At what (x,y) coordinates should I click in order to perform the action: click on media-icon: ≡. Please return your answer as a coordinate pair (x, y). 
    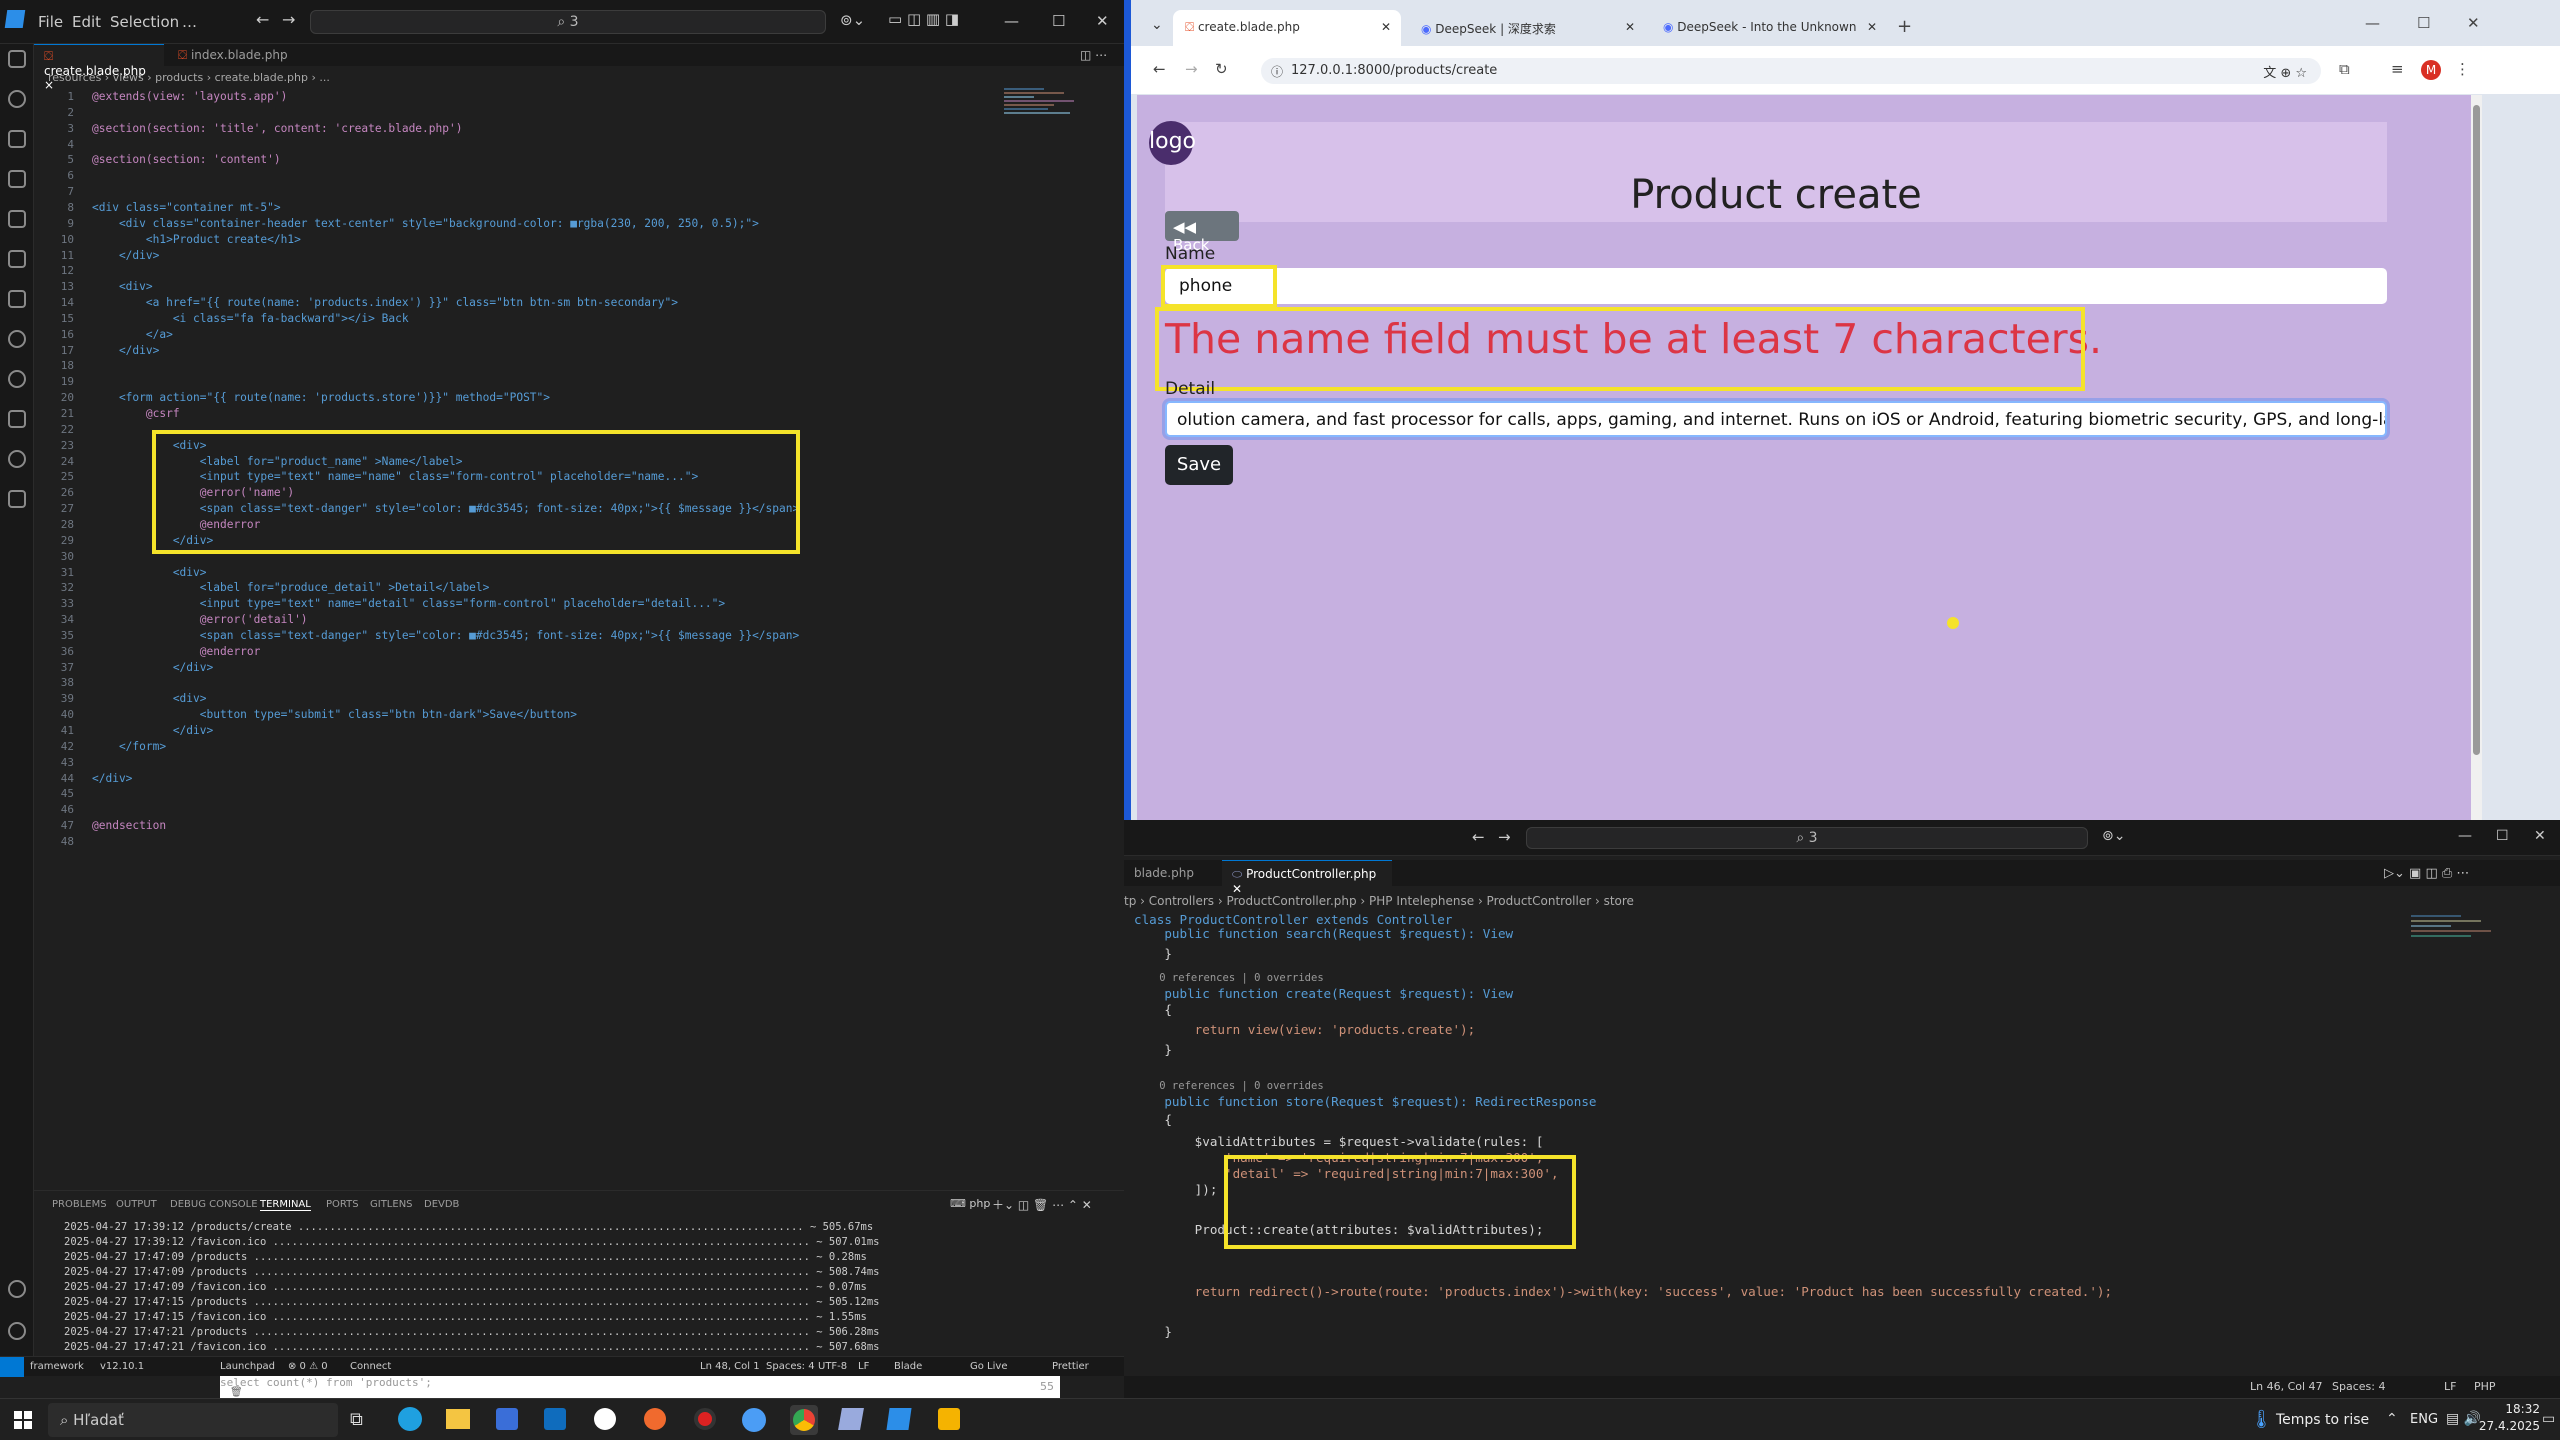
    Looking at the image, I should click on (2397, 69).